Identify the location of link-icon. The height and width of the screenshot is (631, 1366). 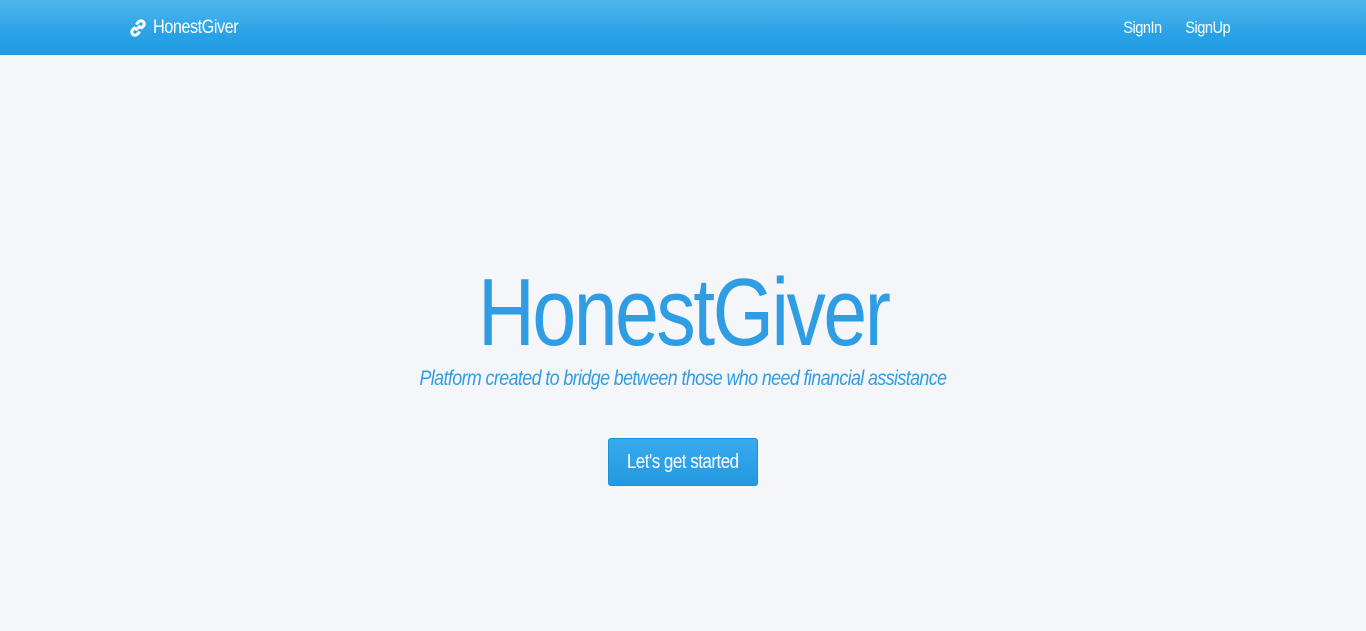
(138, 28).